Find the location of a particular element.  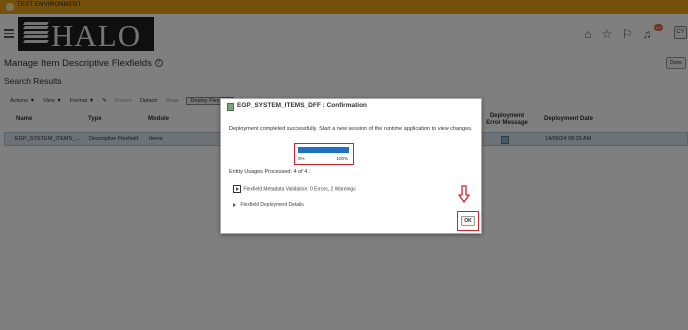

dialog-header: EGP_SYSTEM_ITEMS_DFF : Confirmation is located at coordinates (351, 107).